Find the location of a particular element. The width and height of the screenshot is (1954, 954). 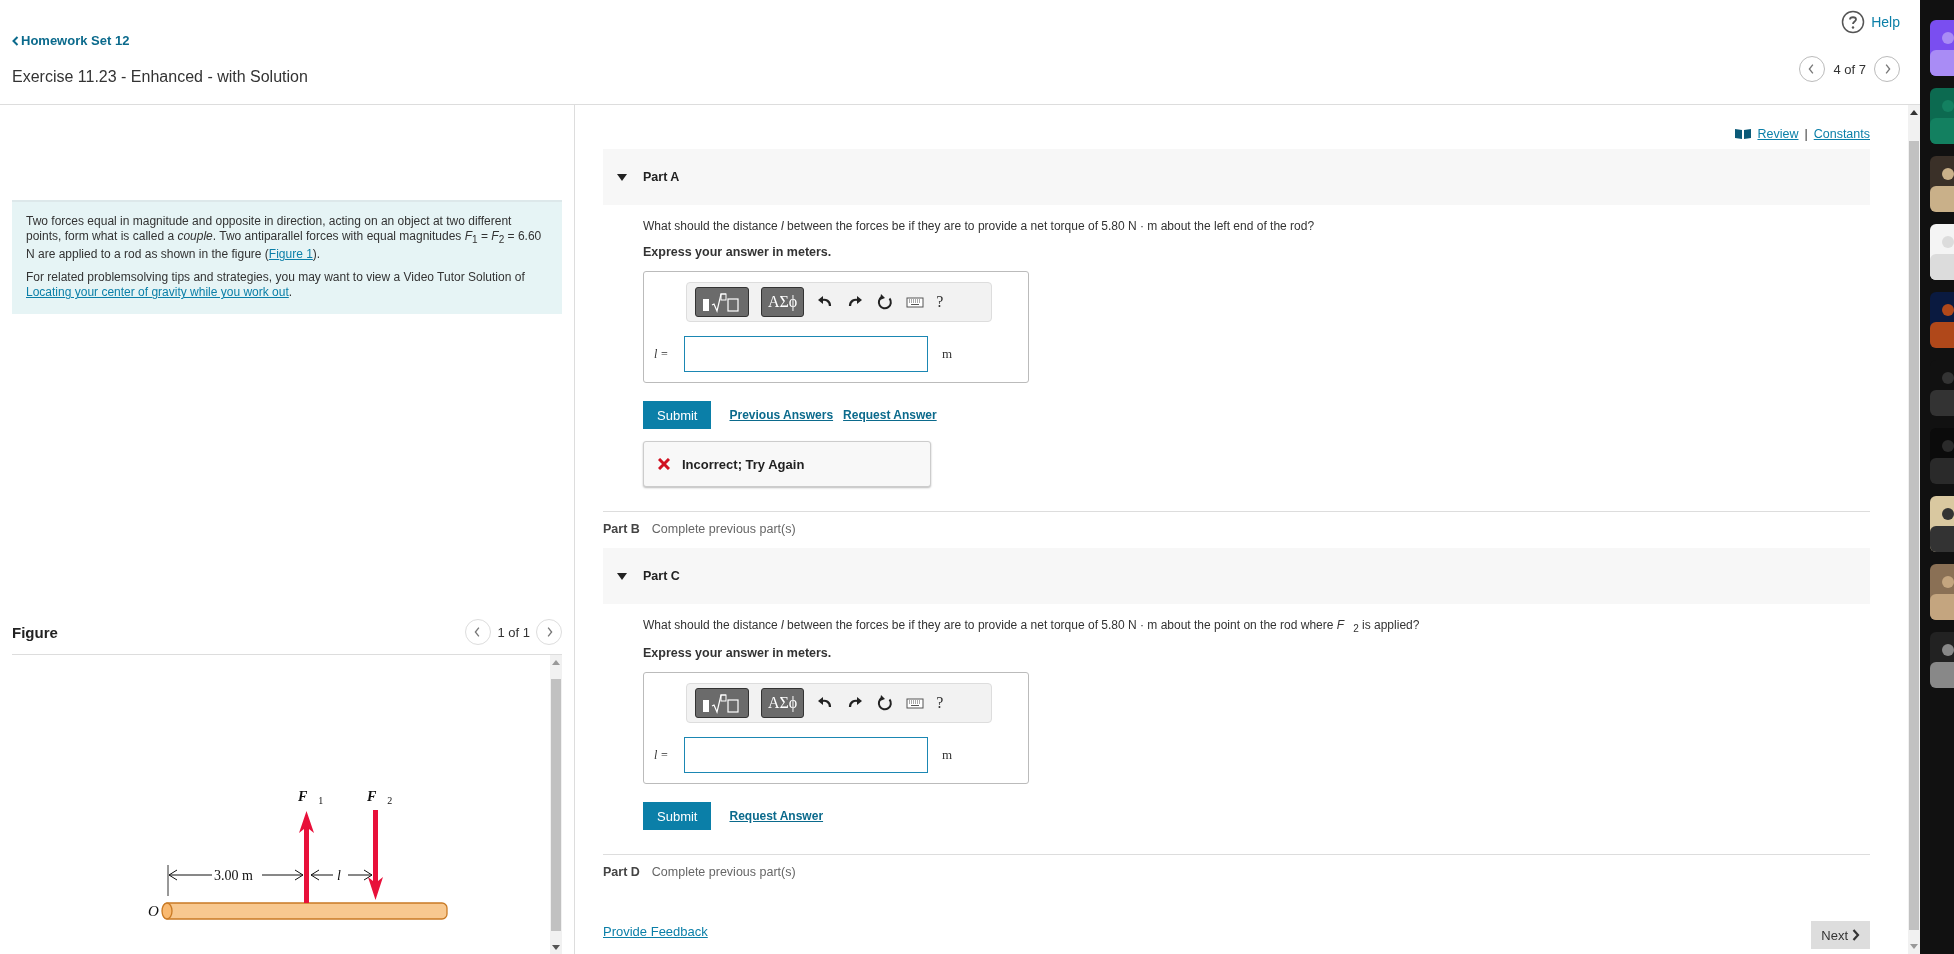

chevron-left-icon is located at coordinates (15, 40).